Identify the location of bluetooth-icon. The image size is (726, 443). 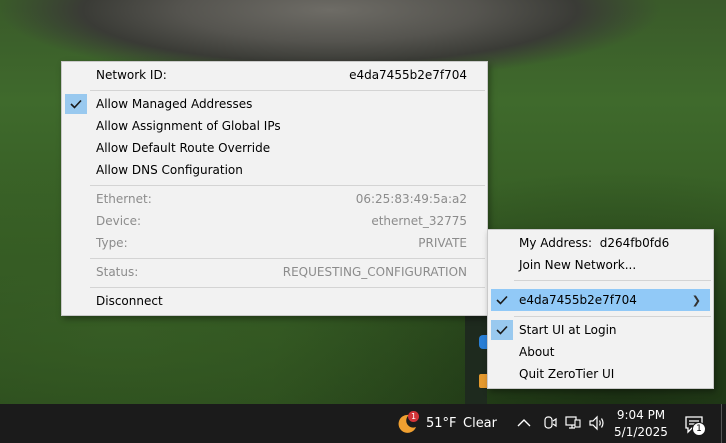
(483, 342).